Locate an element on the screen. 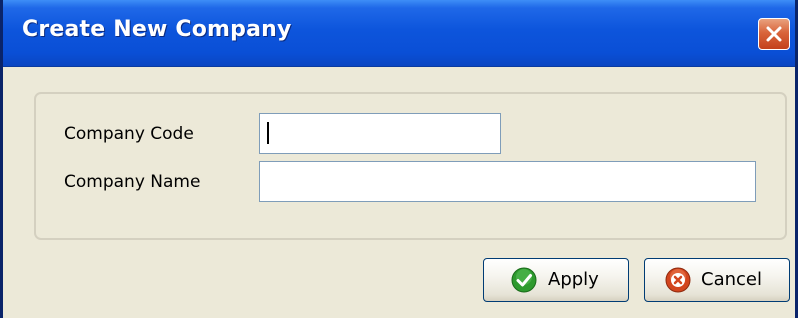 The width and height of the screenshot is (798, 318). close-x-icon is located at coordinates (774, 34).